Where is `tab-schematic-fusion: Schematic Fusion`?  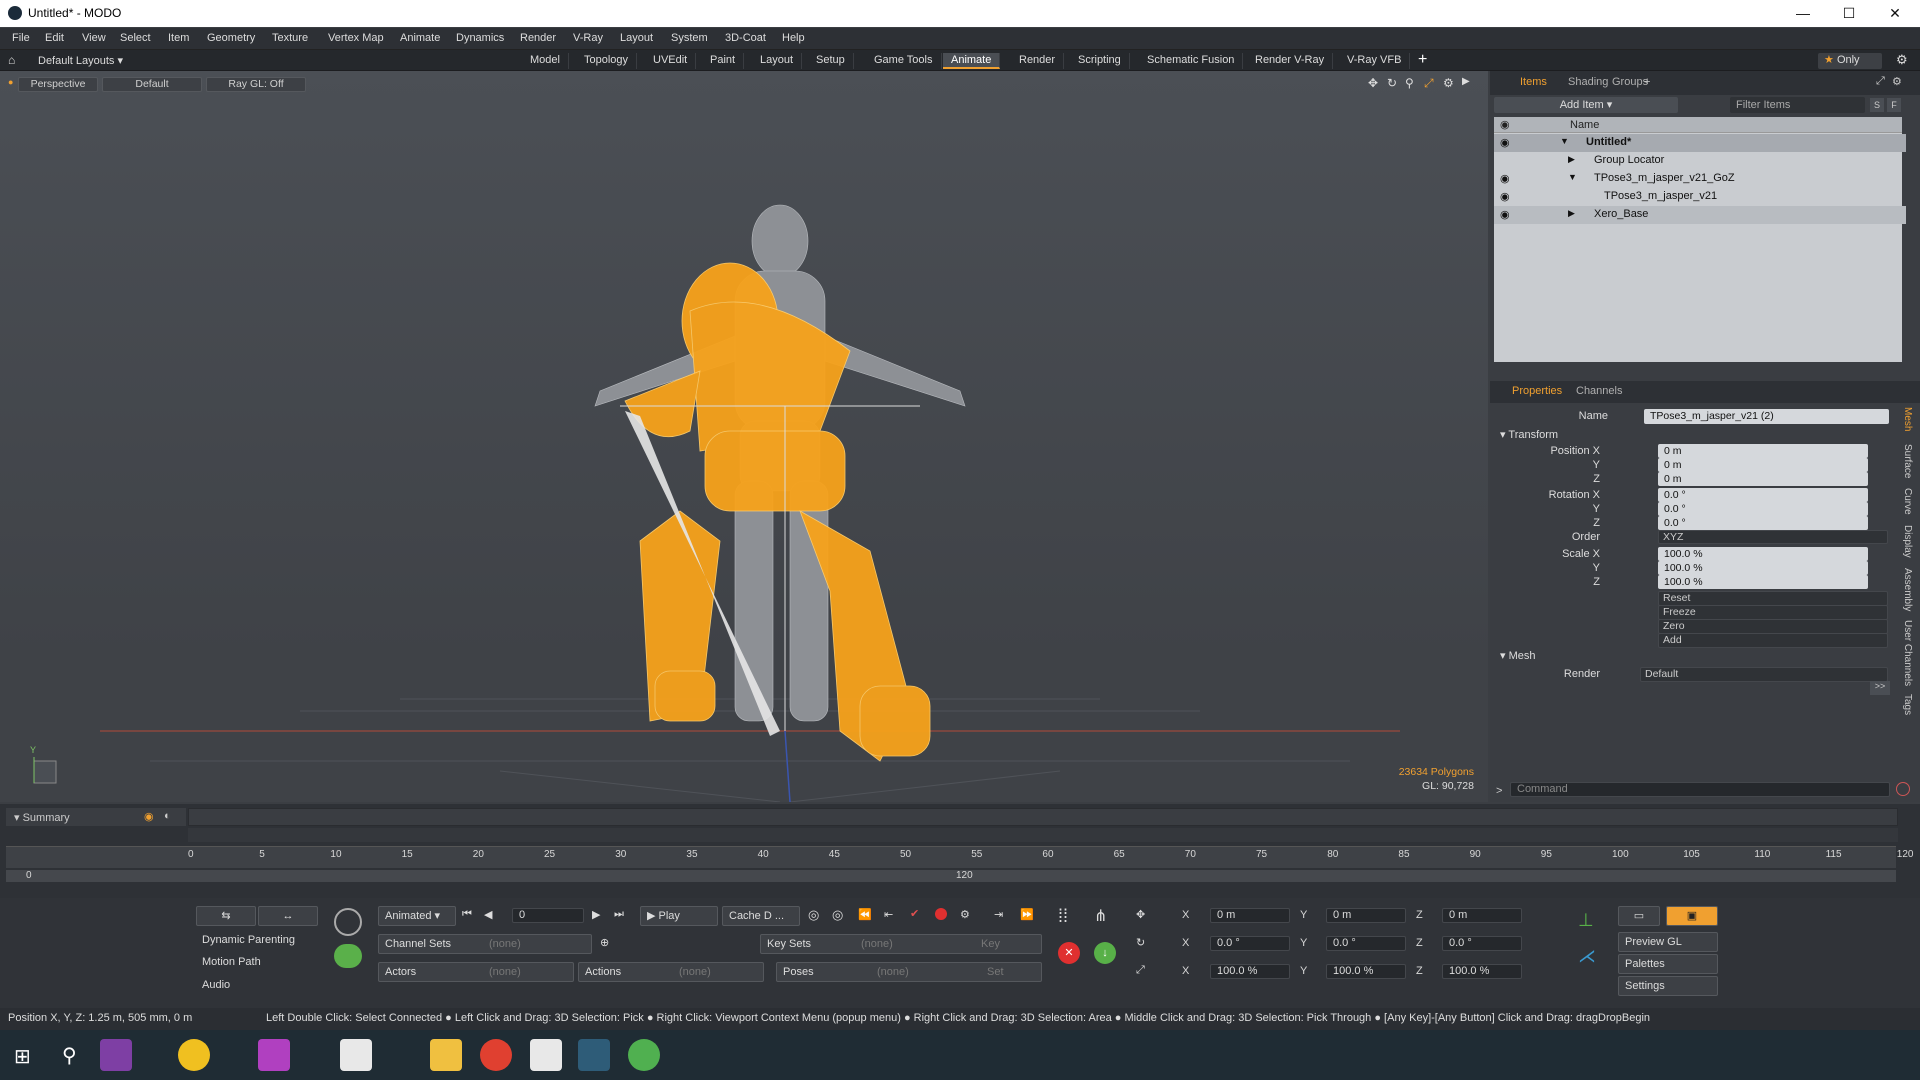 tab-schematic-fusion: Schematic Fusion is located at coordinates (1191, 61).